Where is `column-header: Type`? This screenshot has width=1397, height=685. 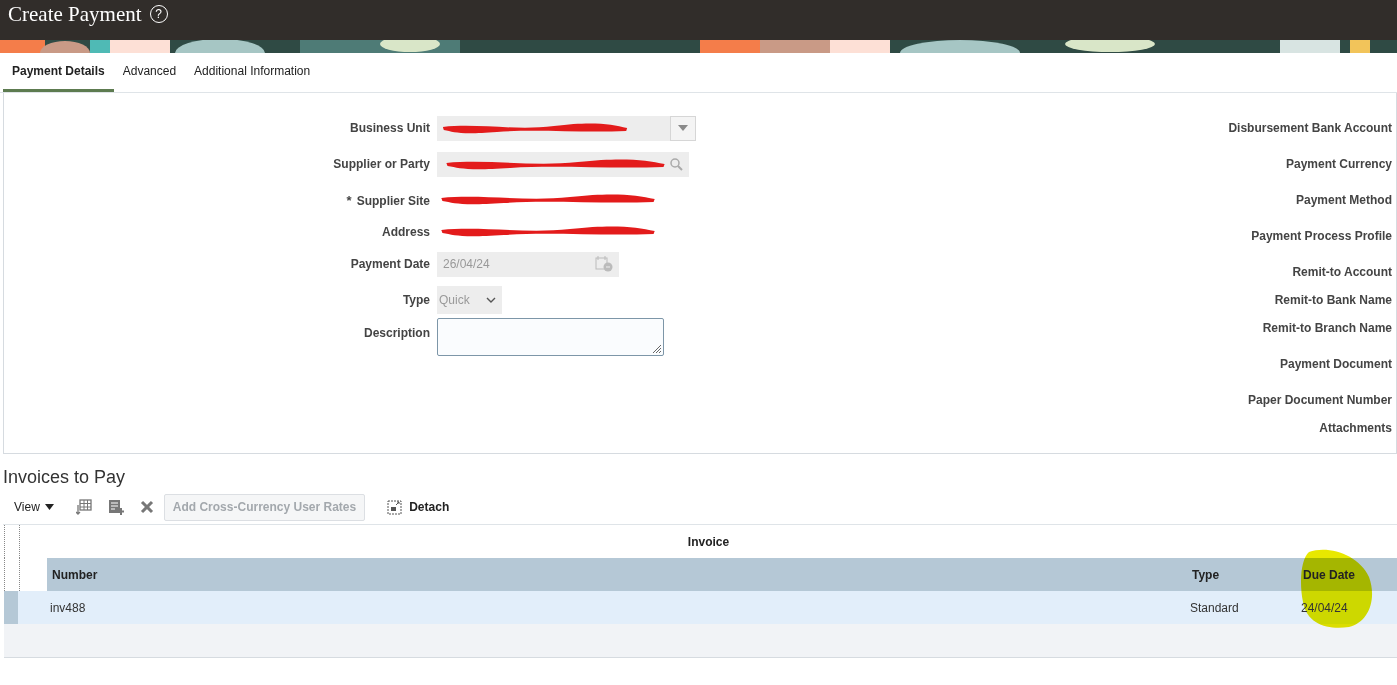 column-header: Type is located at coordinates (1206, 574).